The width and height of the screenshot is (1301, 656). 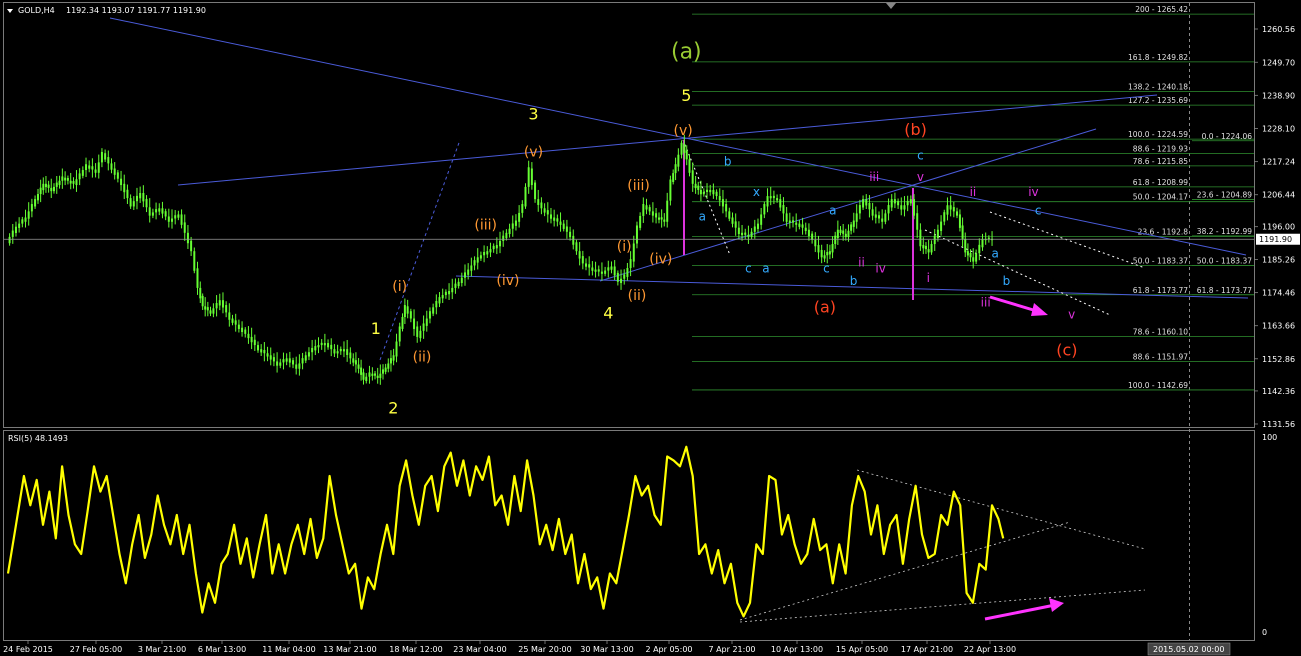 I want to click on current-price-tag: 1191.90, so click(x=1278, y=239).